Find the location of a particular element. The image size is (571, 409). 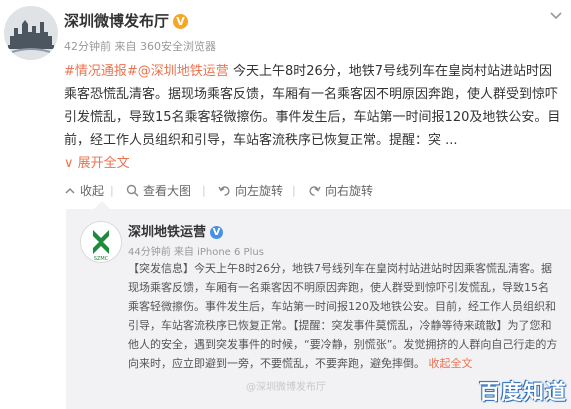

weibo-watermark: @深圳微博发布厅 is located at coordinates (286, 387).